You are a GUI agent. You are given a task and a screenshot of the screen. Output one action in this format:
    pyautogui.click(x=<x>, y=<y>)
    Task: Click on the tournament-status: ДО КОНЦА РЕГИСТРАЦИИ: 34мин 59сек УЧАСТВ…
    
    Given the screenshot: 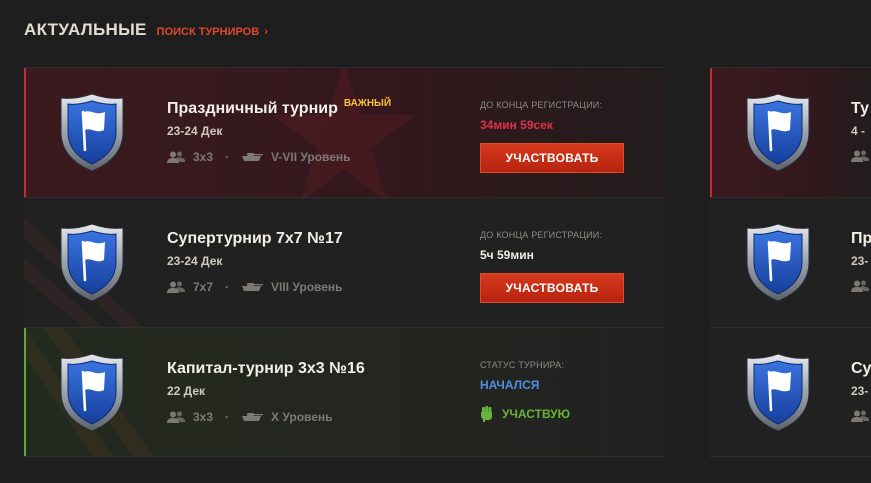 What is the action you would take?
    pyautogui.click(x=552, y=136)
    